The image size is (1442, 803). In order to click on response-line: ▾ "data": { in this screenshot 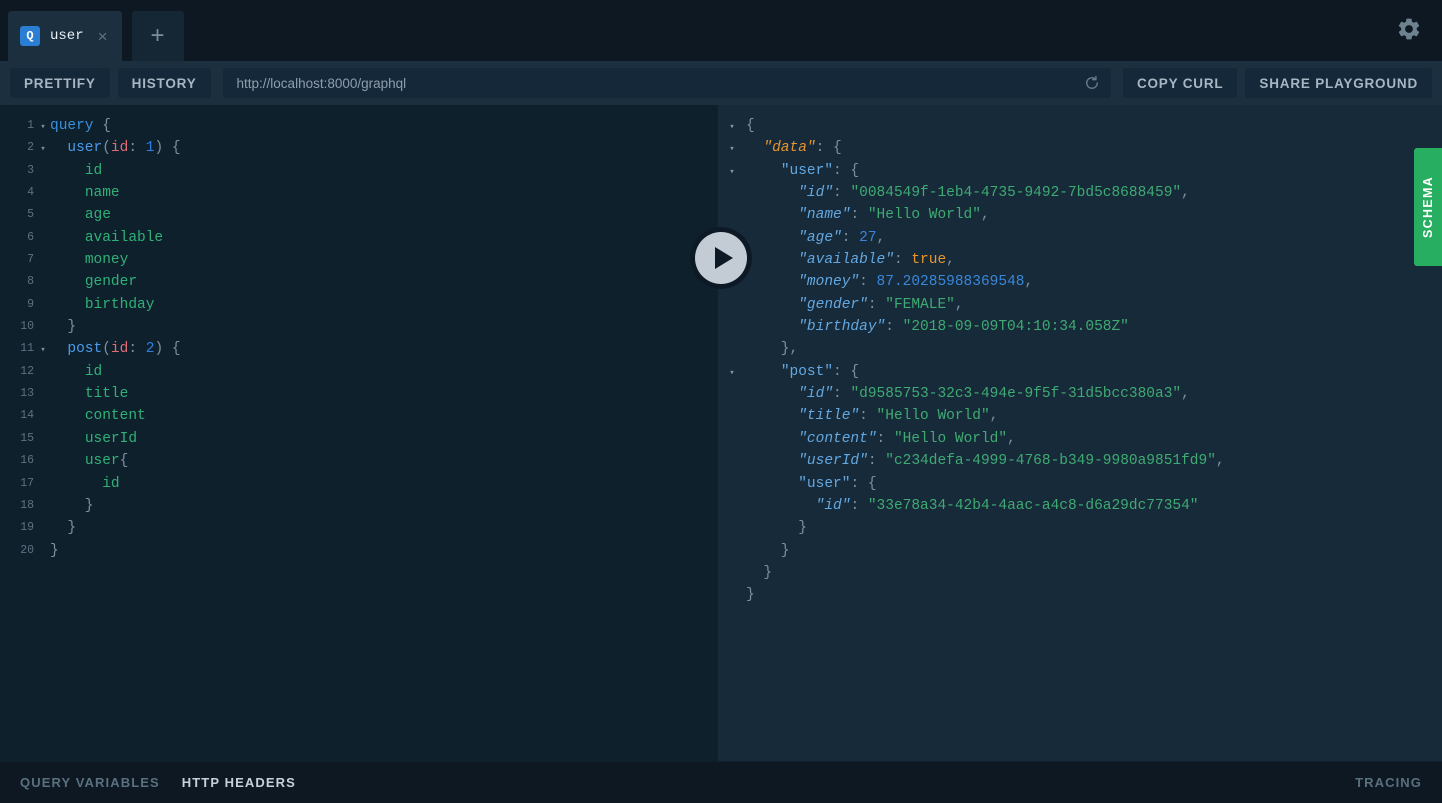, I will do `click(1080, 148)`.